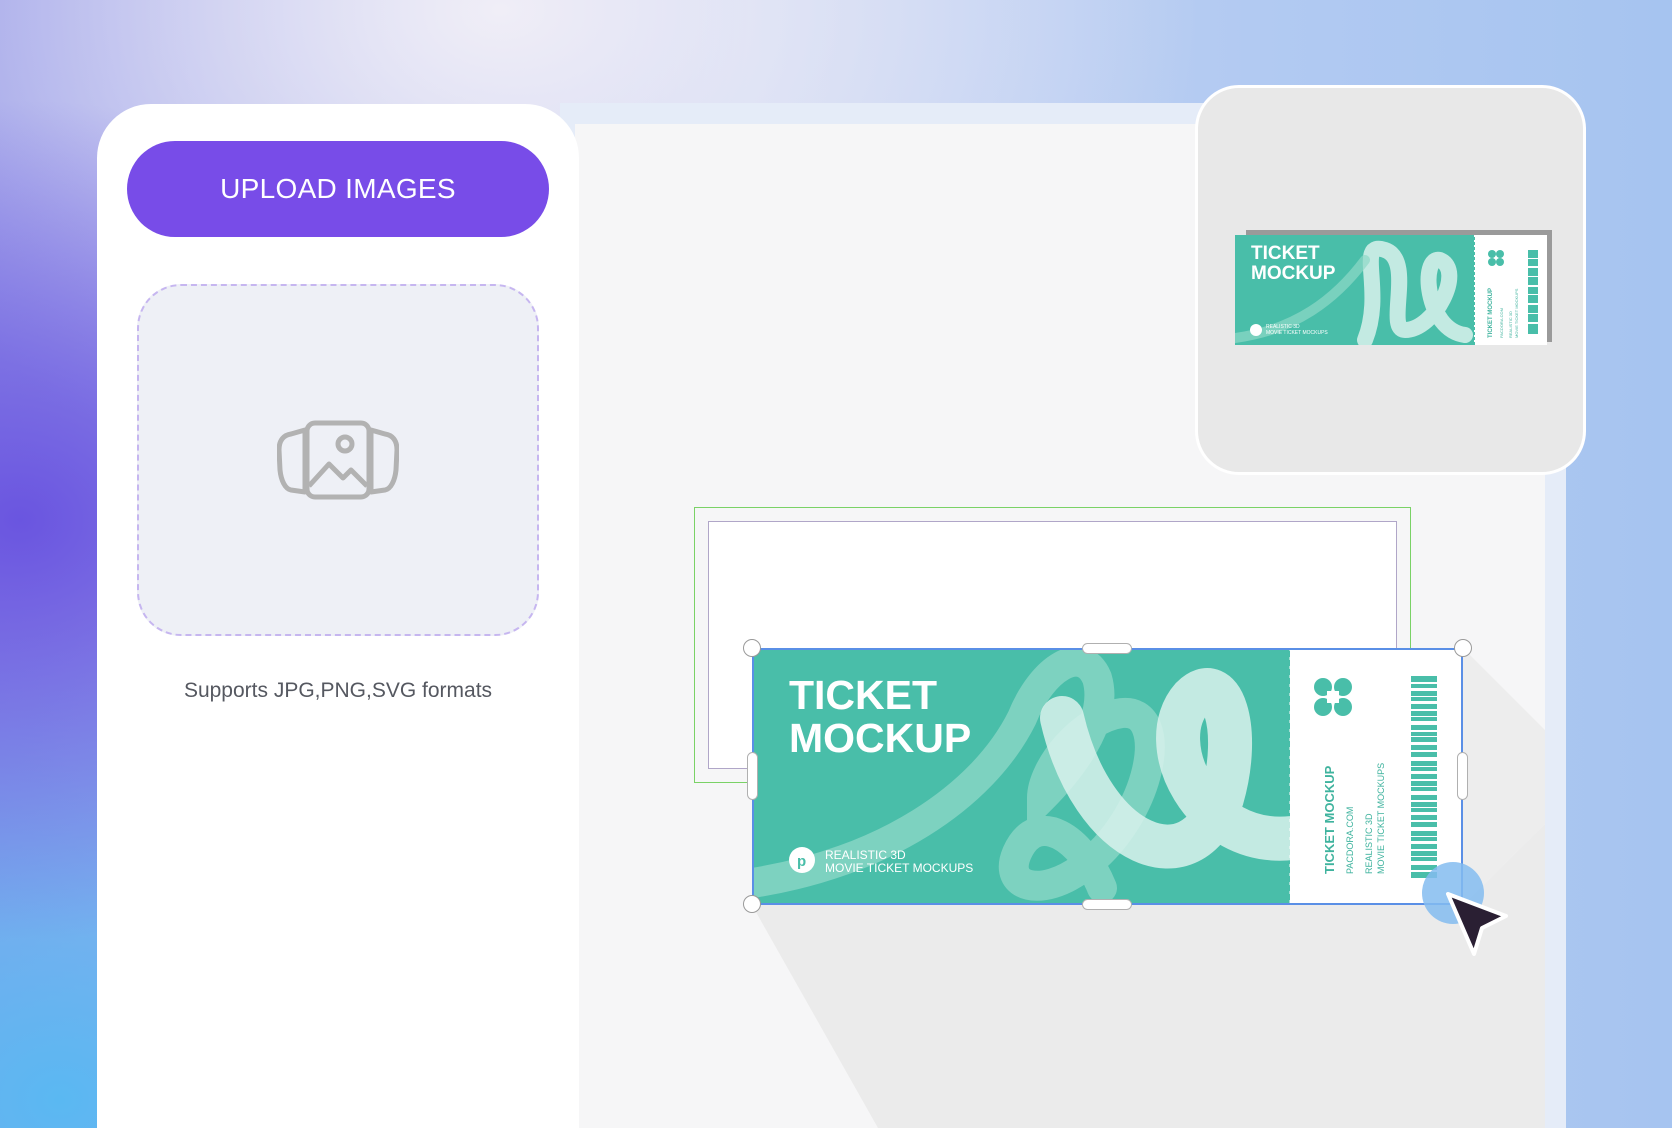 The image size is (1672, 1128). I want to click on supported-formats-hint: Supports JPG,PNG,SVG formats, so click(338, 690).